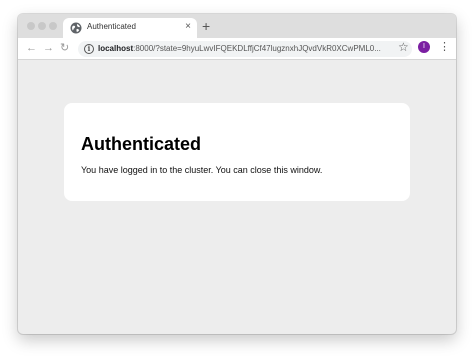  What do you see at coordinates (48, 48) in the screenshot?
I see `forward-arrow-icon: →` at bounding box center [48, 48].